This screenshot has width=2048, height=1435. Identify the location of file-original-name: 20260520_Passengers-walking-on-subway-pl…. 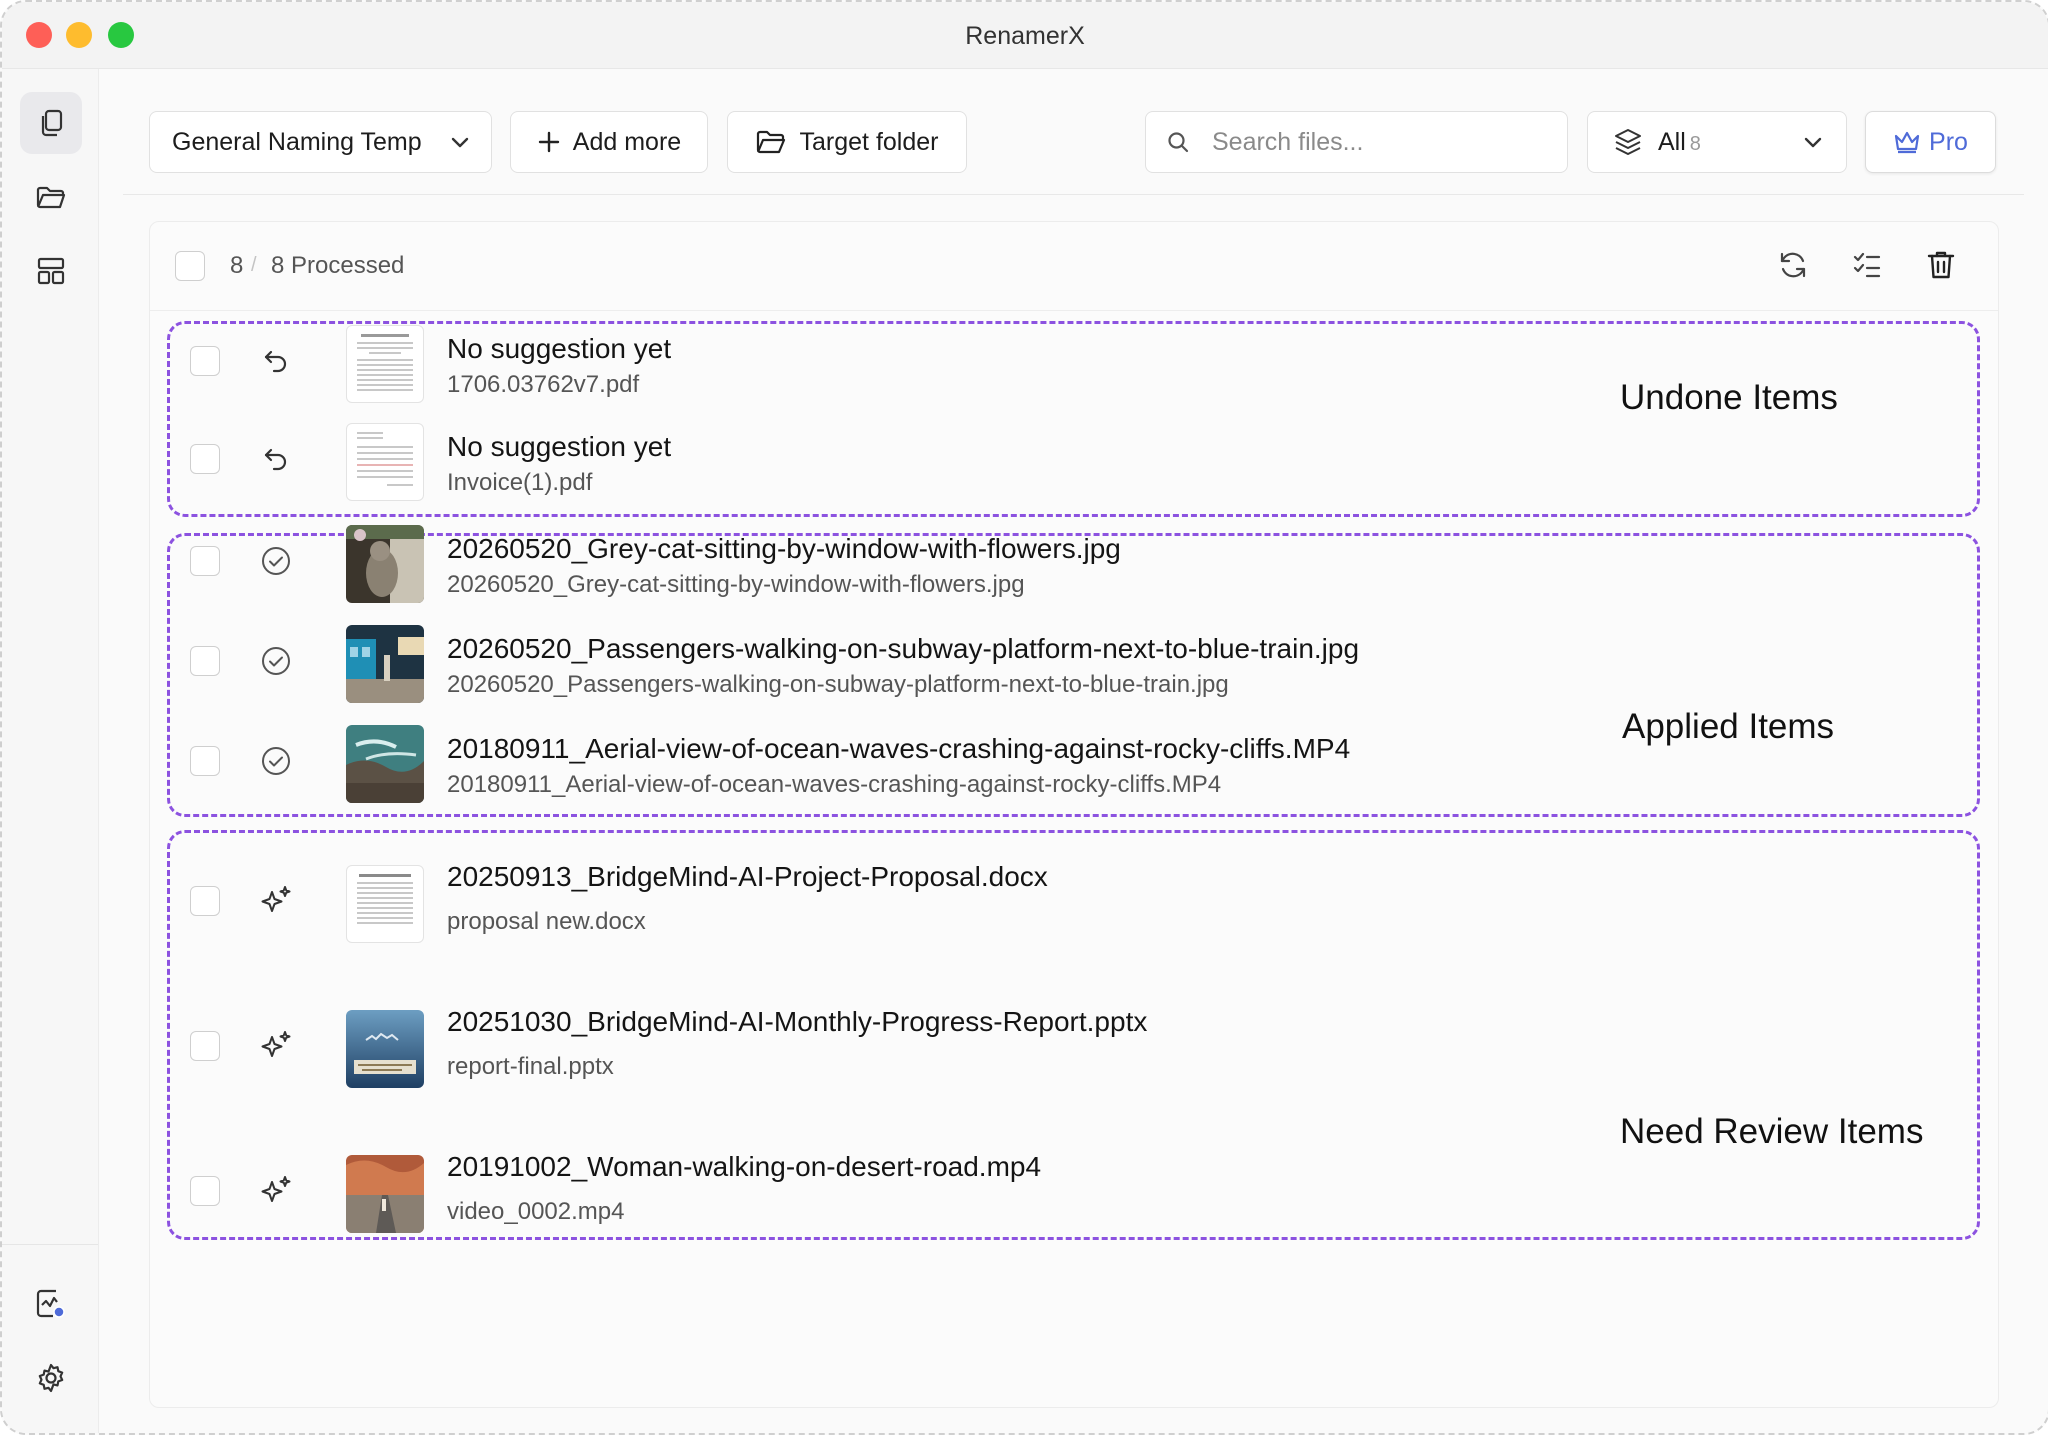
(838, 684).